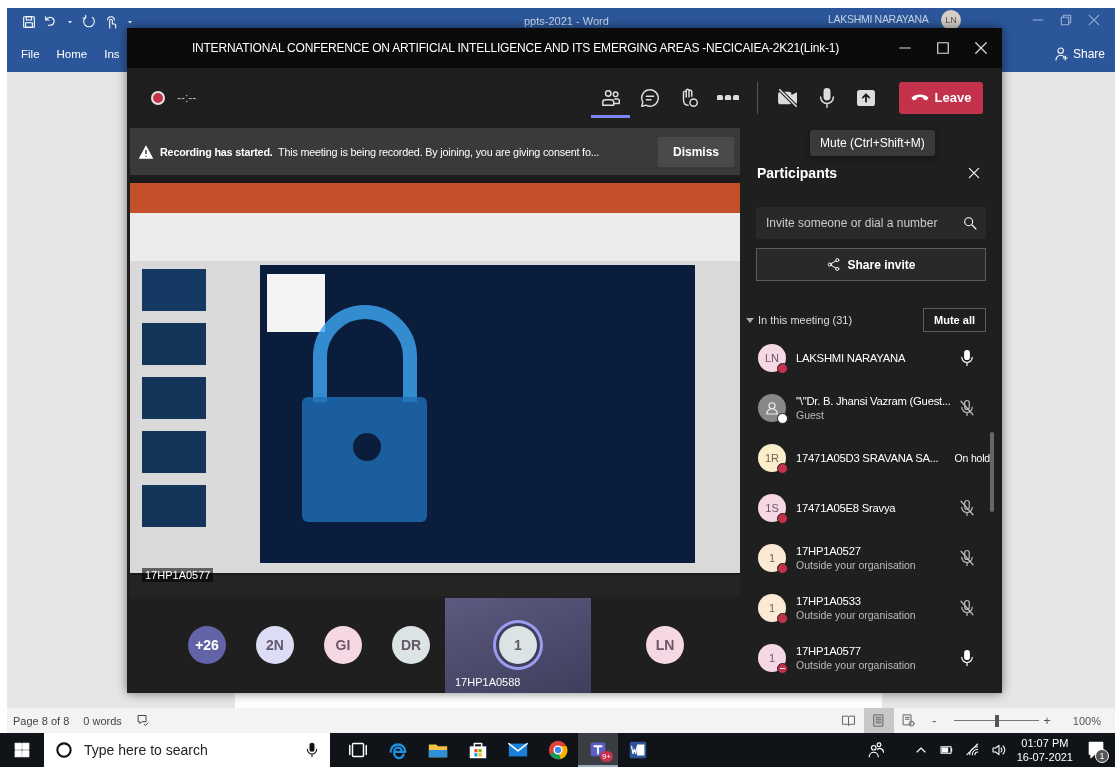 This screenshot has width=1115, height=767. What do you see at coordinates (275, 645) in the screenshot?
I see `avatar: 2N` at bounding box center [275, 645].